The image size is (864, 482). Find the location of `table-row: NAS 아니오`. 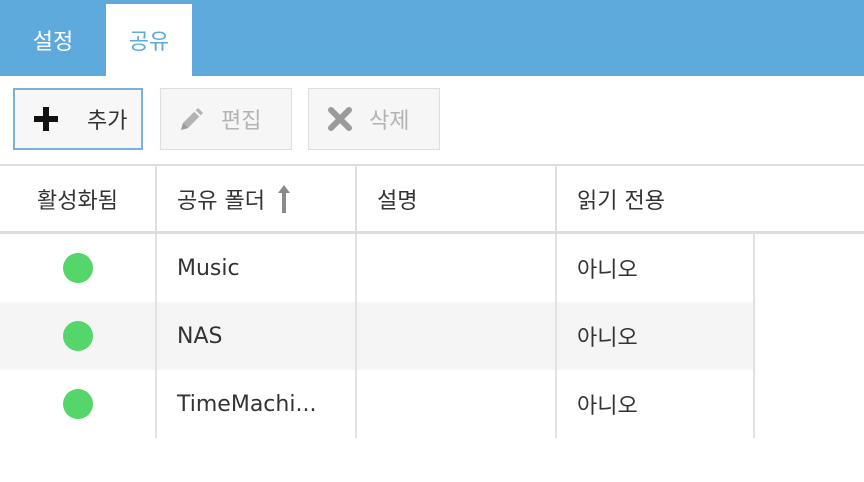

table-row: NAS 아니오 is located at coordinates (377, 336).